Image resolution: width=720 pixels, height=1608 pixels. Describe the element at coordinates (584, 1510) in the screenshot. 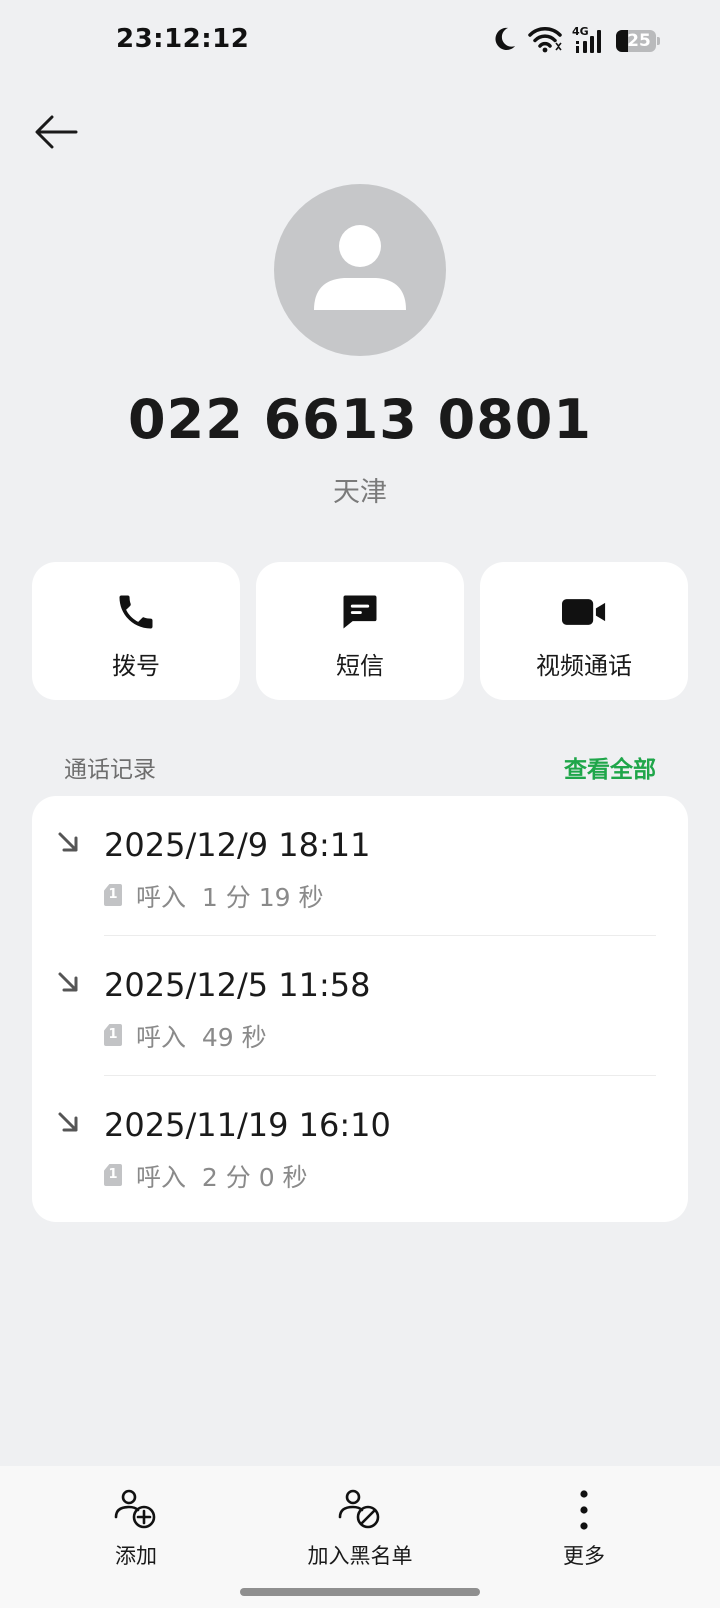

I see `more-vertical-icon` at that location.